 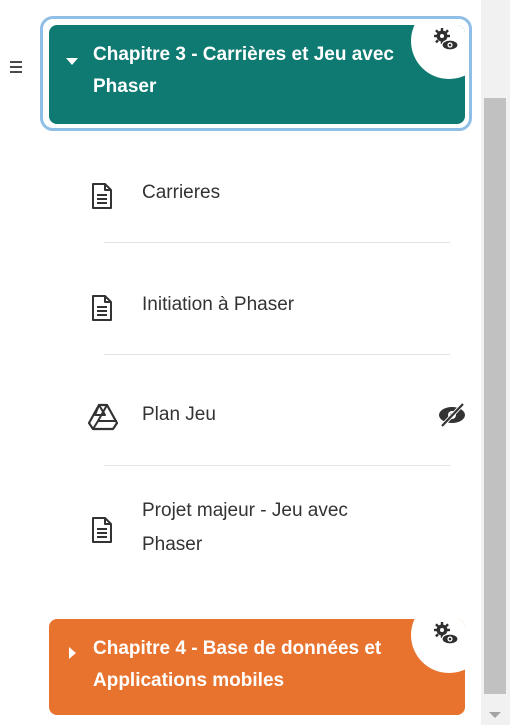 I want to click on activity-label: Initiation à Phaser, so click(x=218, y=304).